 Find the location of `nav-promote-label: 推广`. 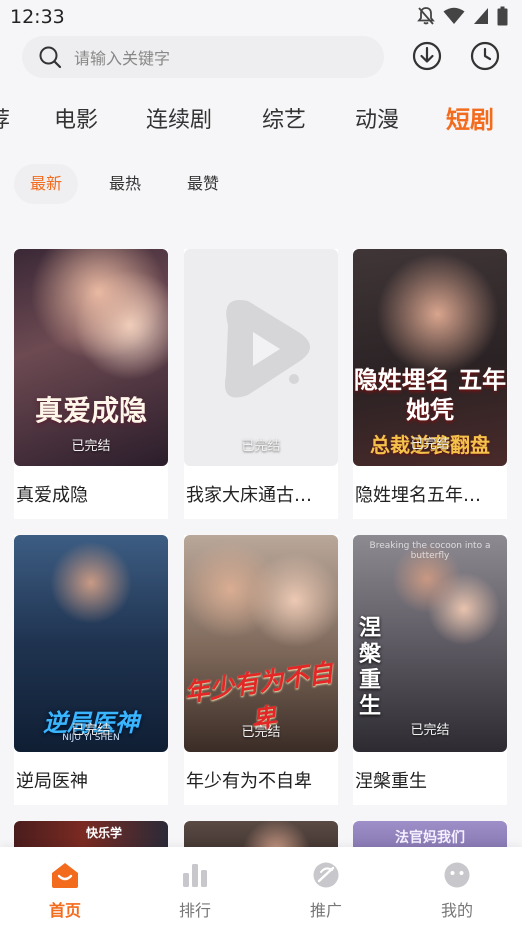

nav-promote-label: 推广 is located at coordinates (325, 910).